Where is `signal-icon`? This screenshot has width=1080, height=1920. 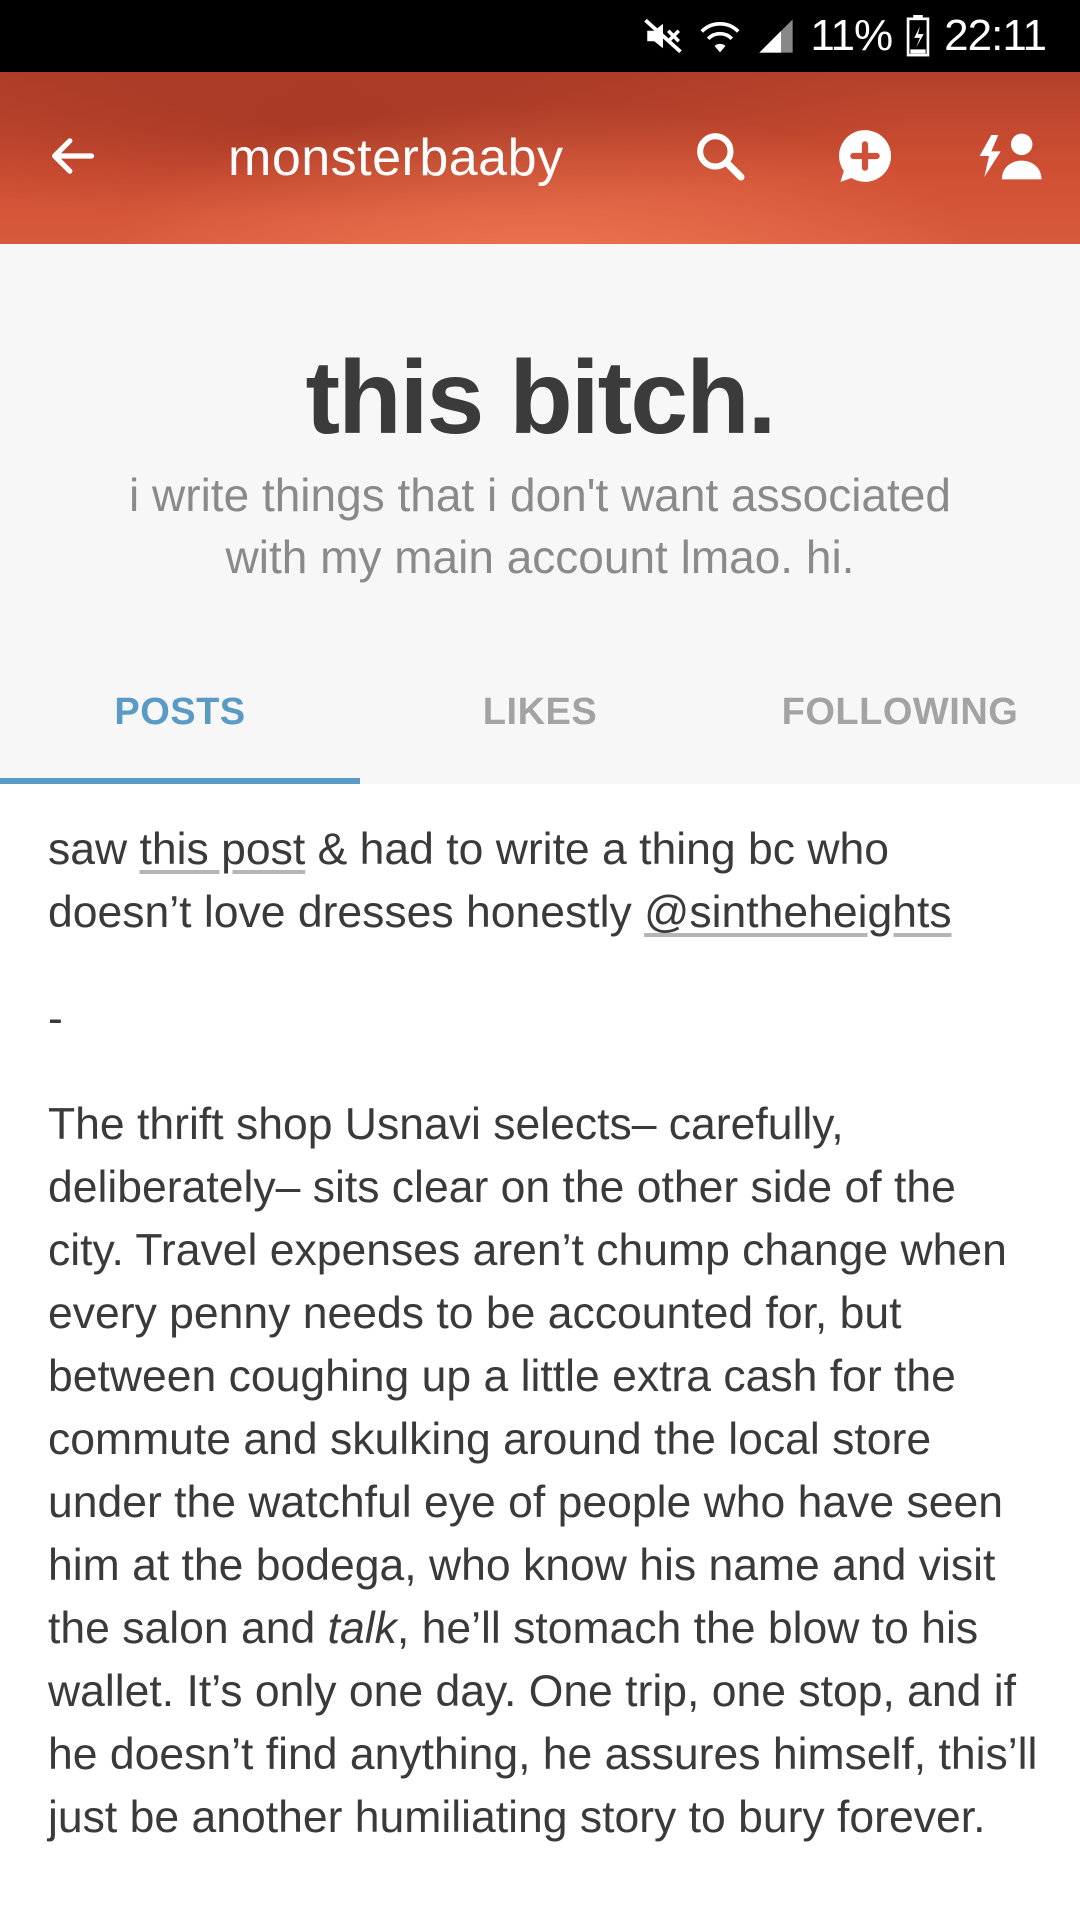
signal-icon is located at coordinates (776, 36).